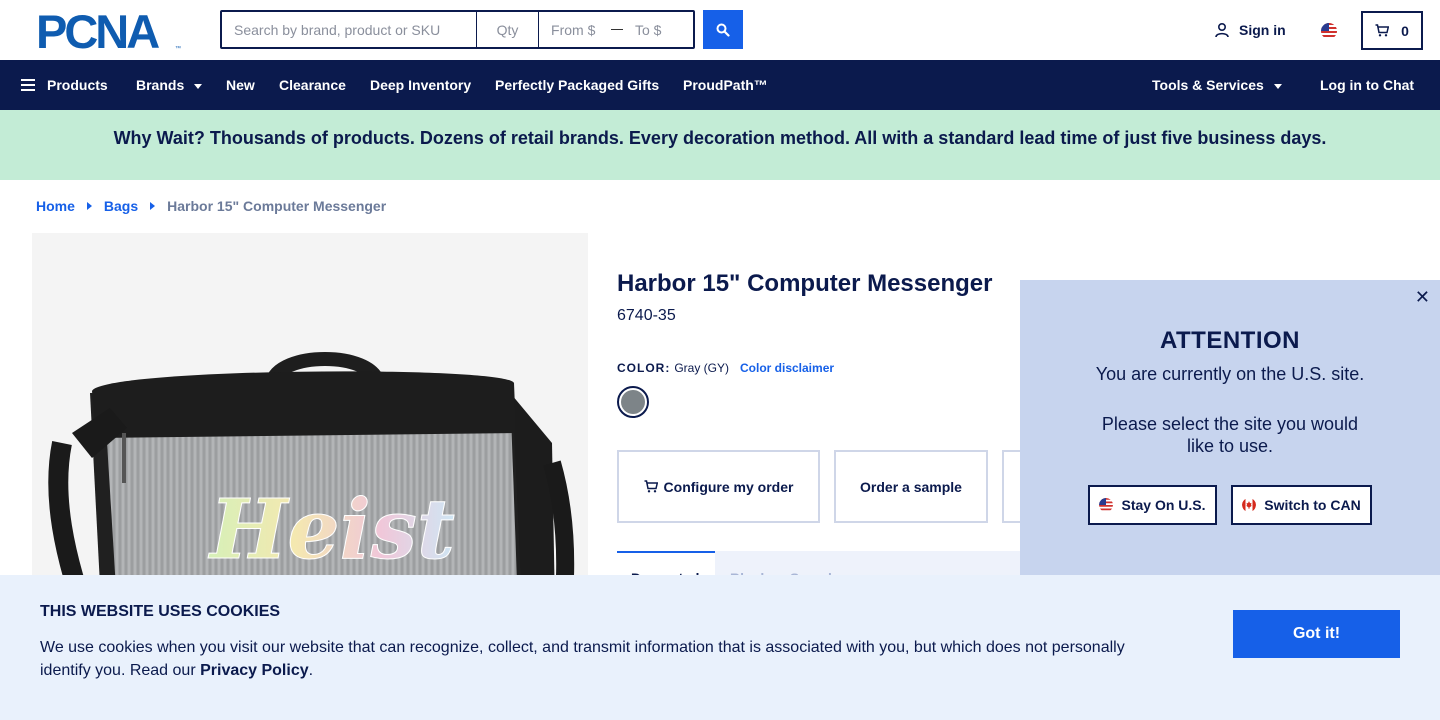 The width and height of the screenshot is (1440, 720). Describe the element at coordinates (787, 368) in the screenshot. I see `color-disclaimer-link: Color disclaimer` at that location.